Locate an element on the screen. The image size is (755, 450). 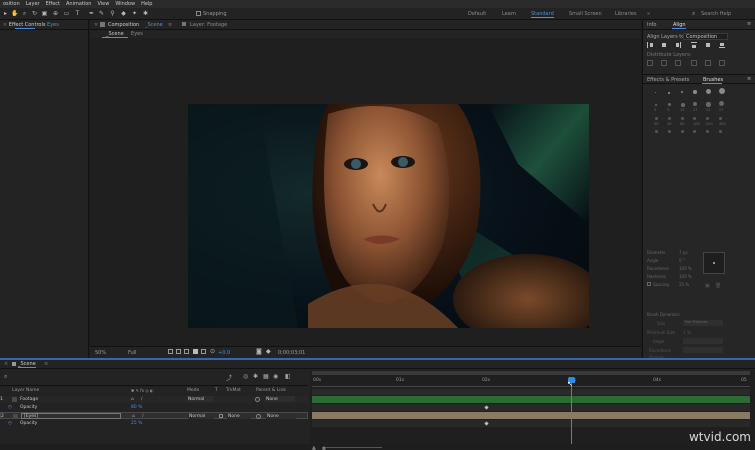
tab-effects-presets: Effects & Presets is located at coordinates (668, 80).